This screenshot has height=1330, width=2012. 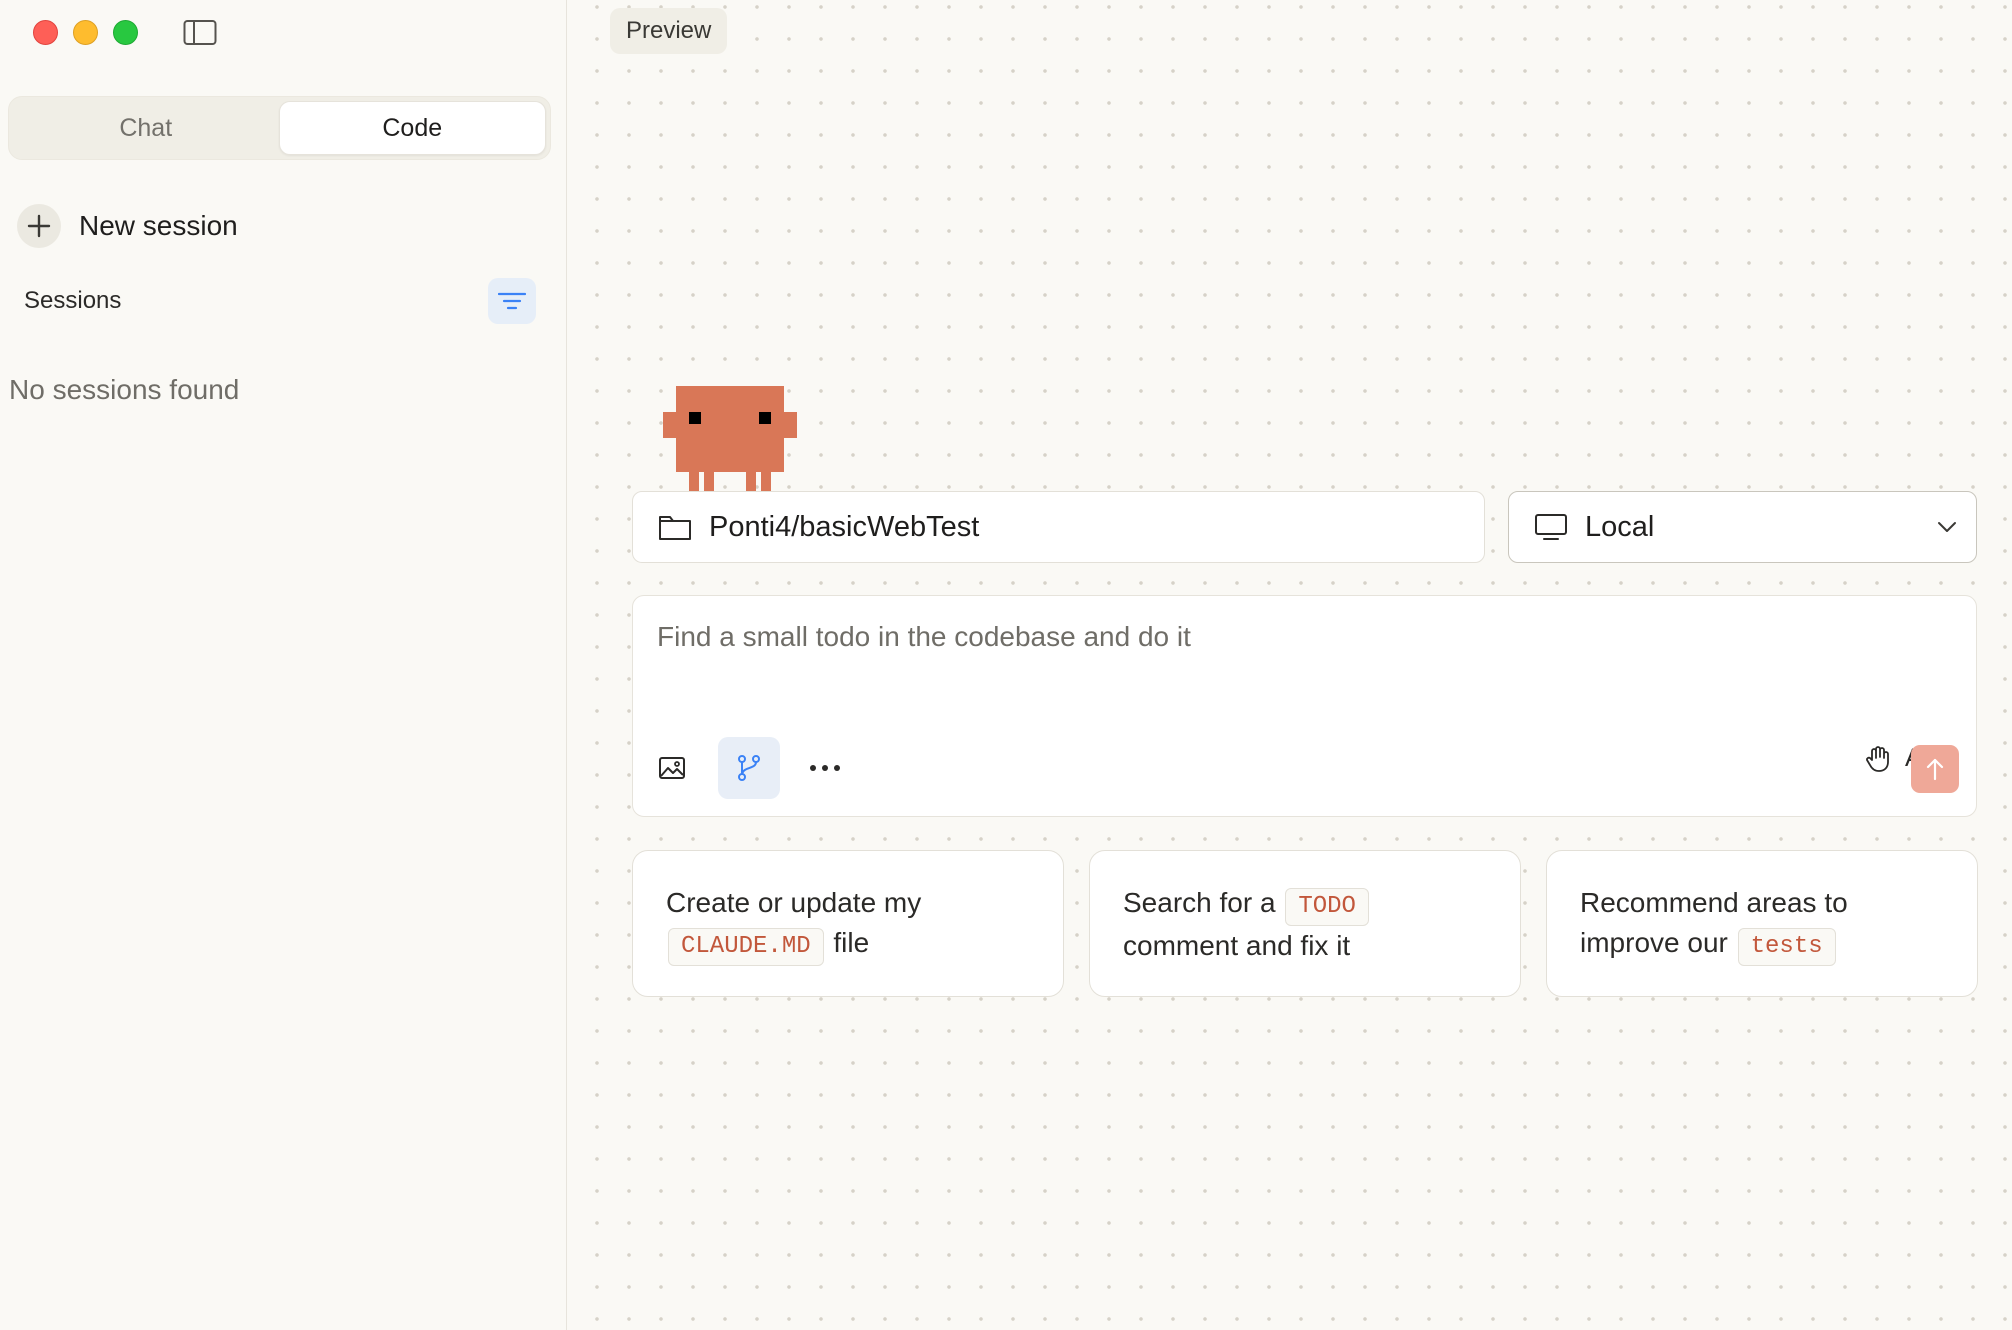 I want to click on sidebar-toggle-icon, so click(x=200, y=32).